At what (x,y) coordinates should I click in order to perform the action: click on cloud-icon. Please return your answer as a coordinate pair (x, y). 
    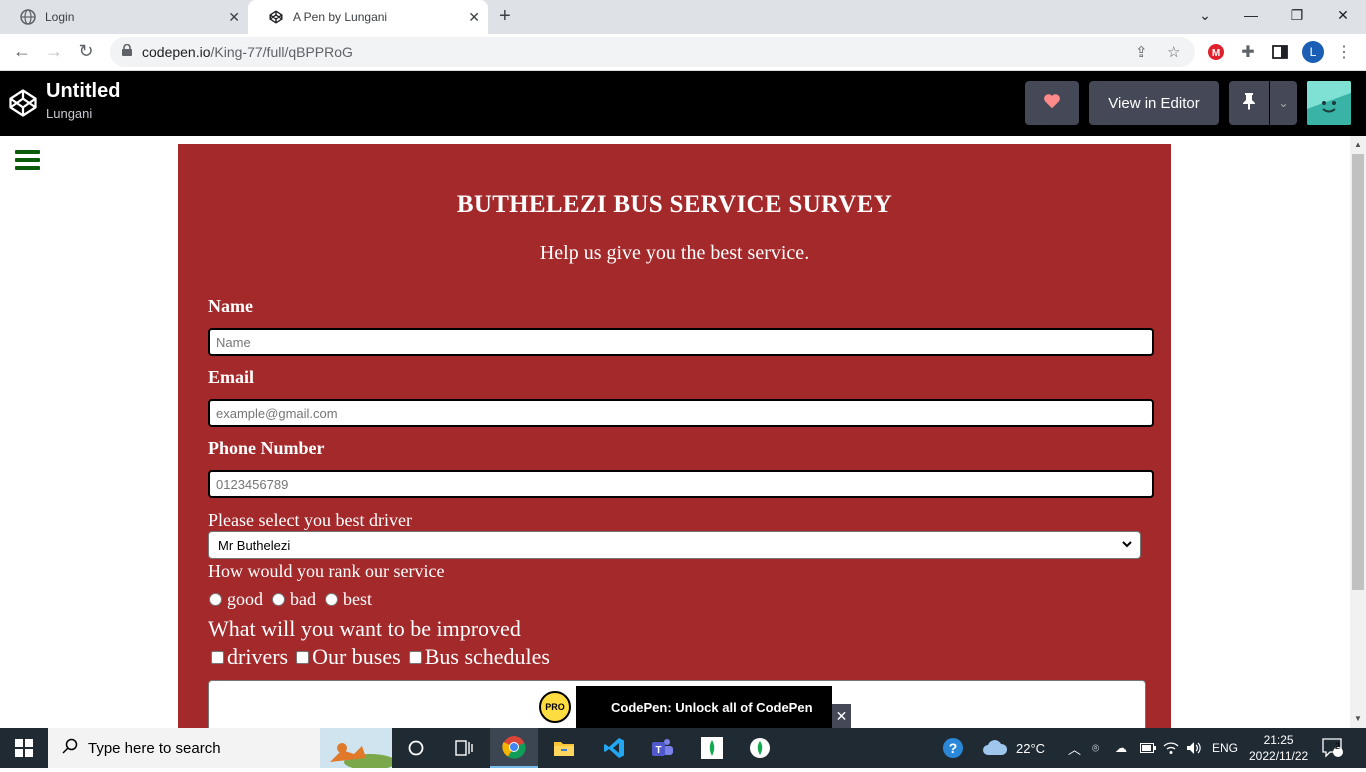
    Looking at the image, I should click on (995, 748).